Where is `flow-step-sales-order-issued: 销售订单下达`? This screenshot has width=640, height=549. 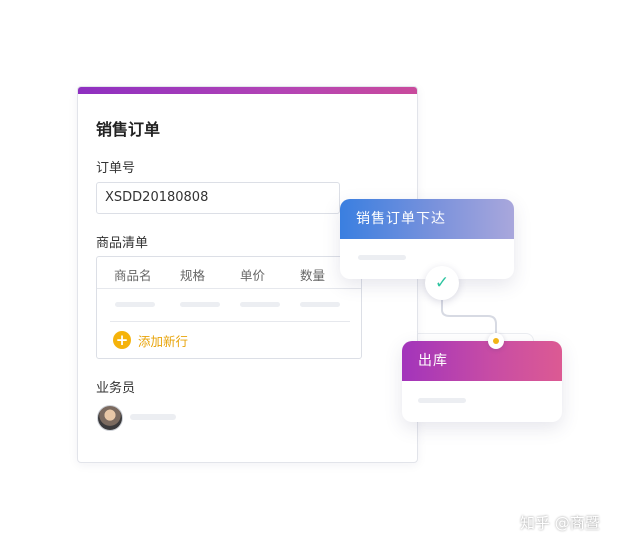 flow-step-sales-order-issued: 销售订单下达 is located at coordinates (427, 239).